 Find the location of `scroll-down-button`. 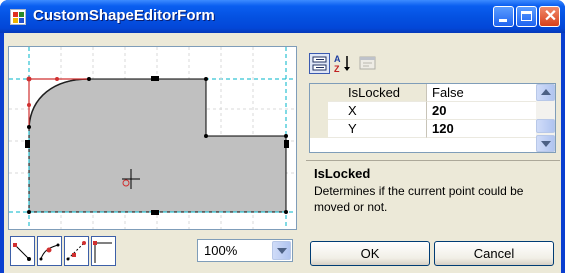

scroll-down-button is located at coordinates (545, 143).